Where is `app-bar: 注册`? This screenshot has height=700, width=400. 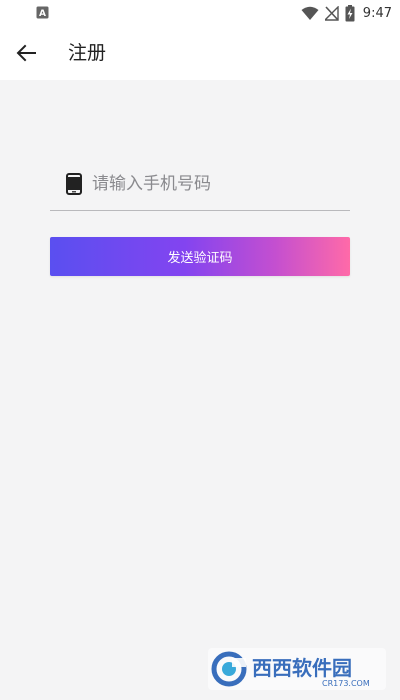
app-bar: 注册 is located at coordinates (200, 53).